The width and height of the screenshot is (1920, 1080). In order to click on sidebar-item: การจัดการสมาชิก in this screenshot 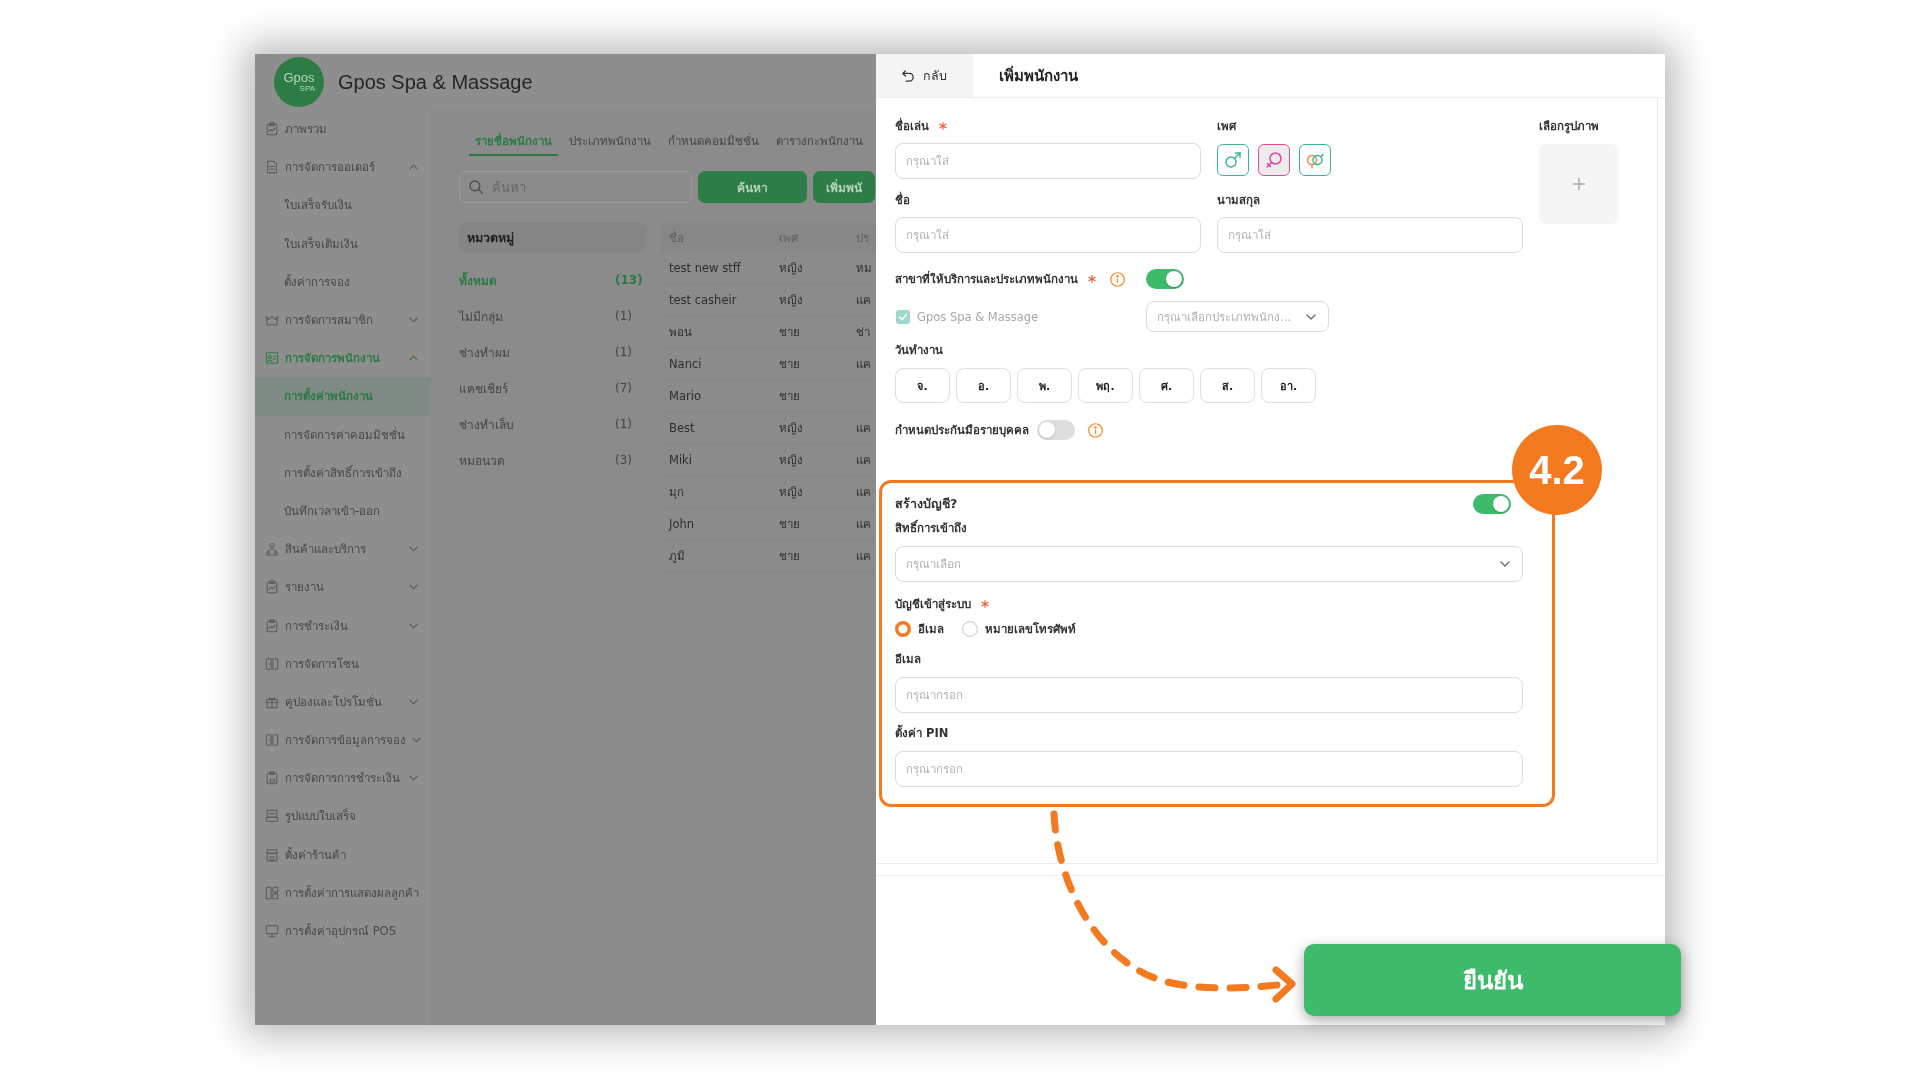, I will do `click(342, 320)`.